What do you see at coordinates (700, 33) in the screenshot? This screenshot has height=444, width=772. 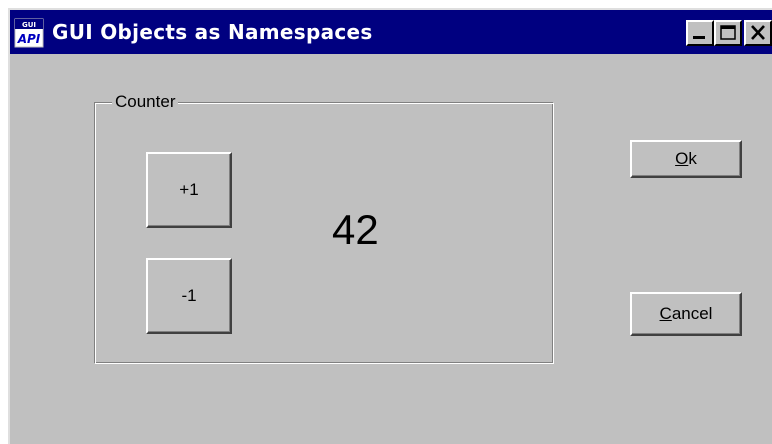 I see `minimize-button` at bounding box center [700, 33].